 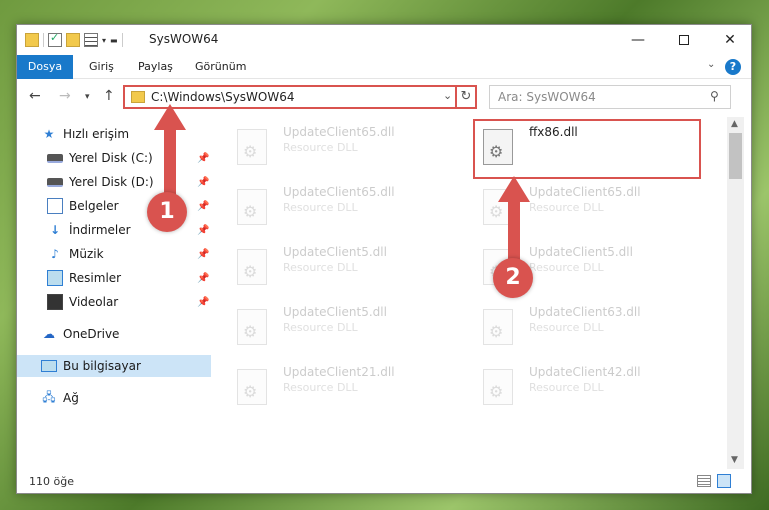 What do you see at coordinates (339, 372) in the screenshot?
I see `file-name: UpdateClient21.dll` at bounding box center [339, 372].